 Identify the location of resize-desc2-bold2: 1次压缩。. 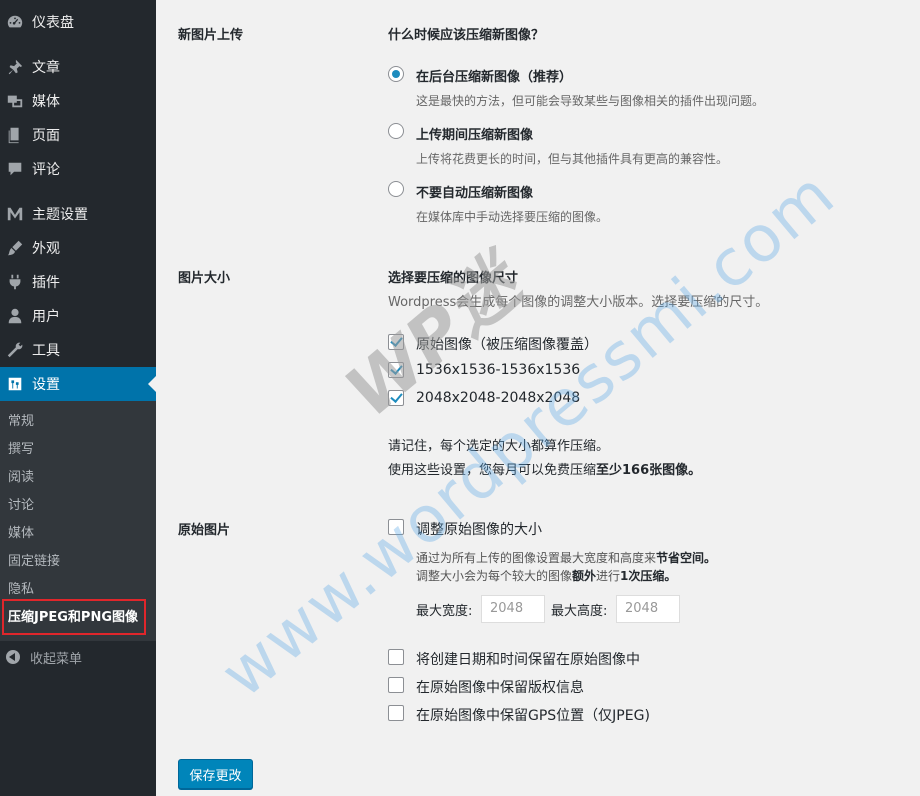
(648, 576).